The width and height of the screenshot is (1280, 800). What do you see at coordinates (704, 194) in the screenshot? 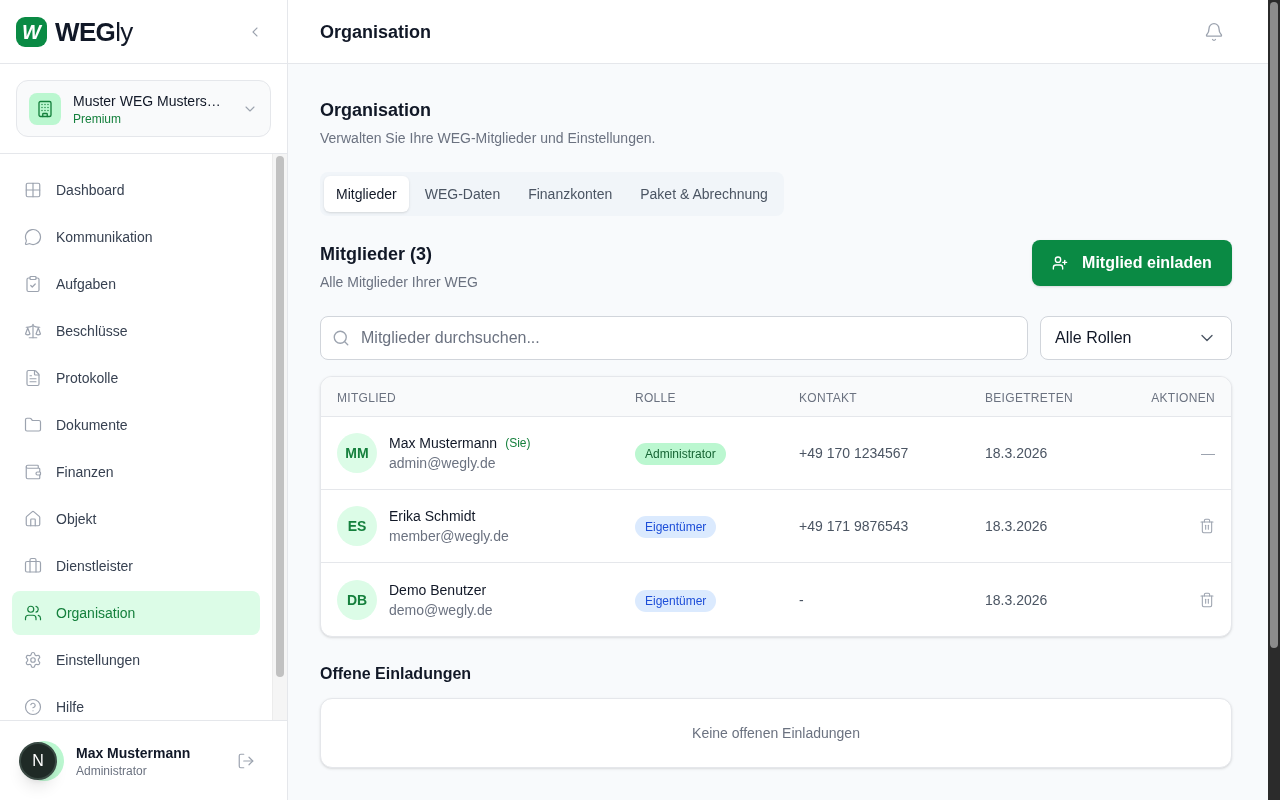
I see `tab: Paket & Abrechnung` at bounding box center [704, 194].